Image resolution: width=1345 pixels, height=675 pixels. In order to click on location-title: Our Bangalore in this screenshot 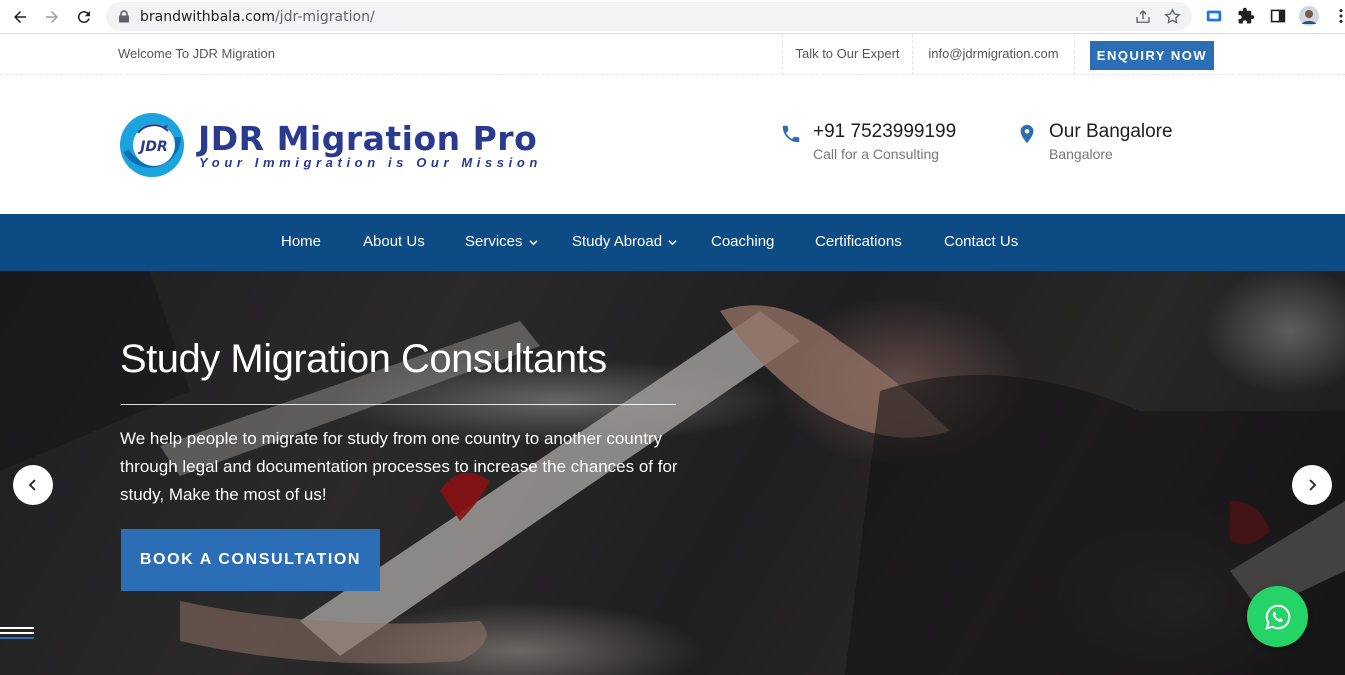, I will do `click(1111, 131)`.